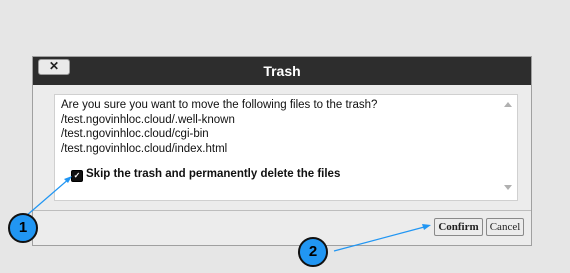 The image size is (570, 273). What do you see at coordinates (313, 252) in the screenshot?
I see `annotation-marker-2: 2` at bounding box center [313, 252].